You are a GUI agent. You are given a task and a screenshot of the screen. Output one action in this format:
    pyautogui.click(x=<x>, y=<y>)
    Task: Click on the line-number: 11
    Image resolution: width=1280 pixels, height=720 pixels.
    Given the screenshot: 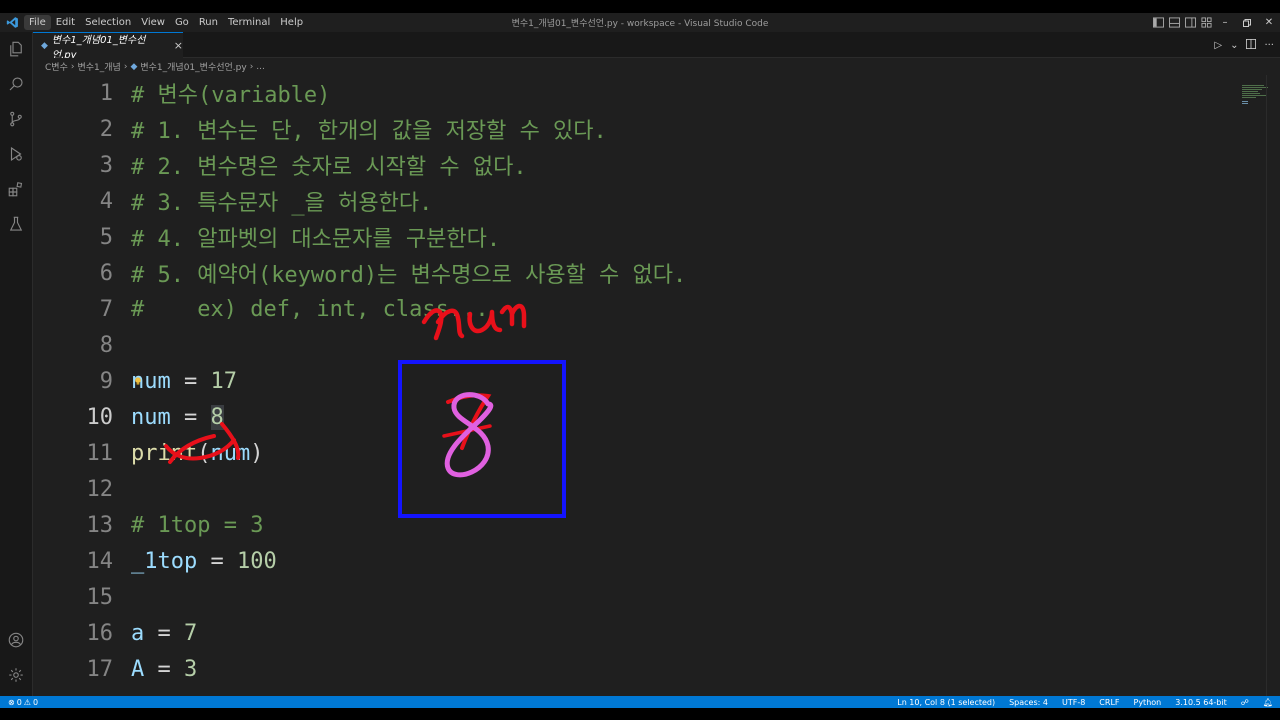 What is the action you would take?
    pyautogui.click(x=100, y=453)
    